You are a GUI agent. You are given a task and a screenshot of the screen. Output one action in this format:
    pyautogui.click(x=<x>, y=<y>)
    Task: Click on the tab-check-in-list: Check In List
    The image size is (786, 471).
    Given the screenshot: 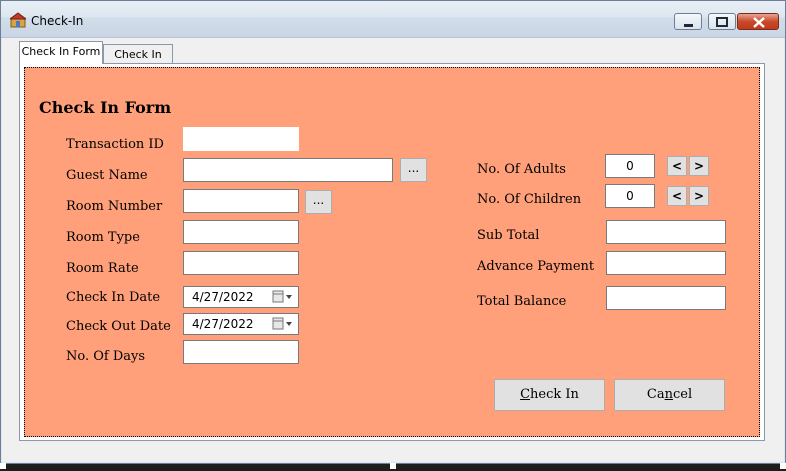 What is the action you would take?
    pyautogui.click(x=138, y=62)
    